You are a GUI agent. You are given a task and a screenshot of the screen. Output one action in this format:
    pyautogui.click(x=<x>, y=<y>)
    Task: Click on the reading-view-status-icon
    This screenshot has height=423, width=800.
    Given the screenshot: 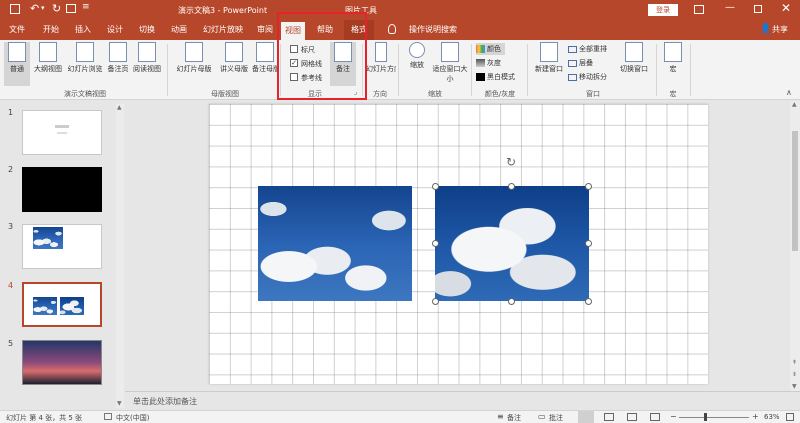 What is the action you would take?
    pyautogui.click(x=632, y=417)
    